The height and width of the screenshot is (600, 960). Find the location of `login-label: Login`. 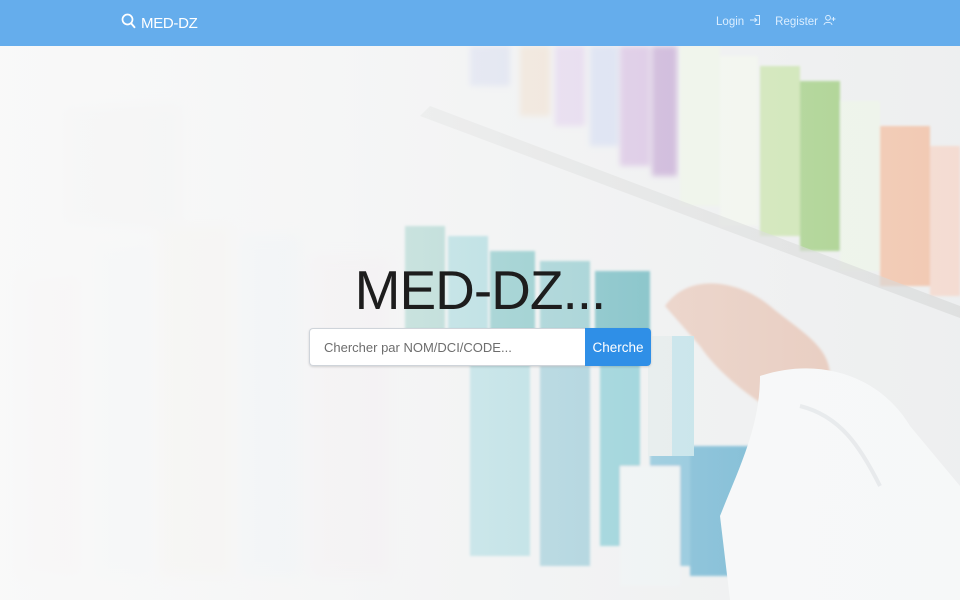

login-label: Login is located at coordinates (730, 21).